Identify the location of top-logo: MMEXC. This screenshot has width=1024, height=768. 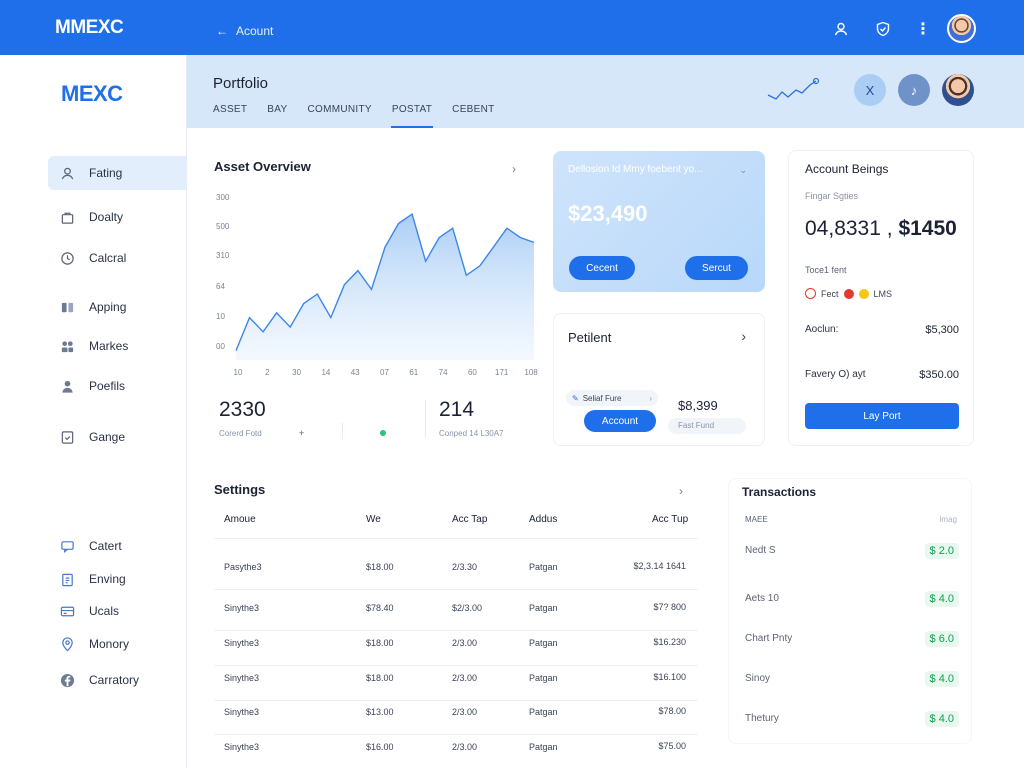
(89, 28).